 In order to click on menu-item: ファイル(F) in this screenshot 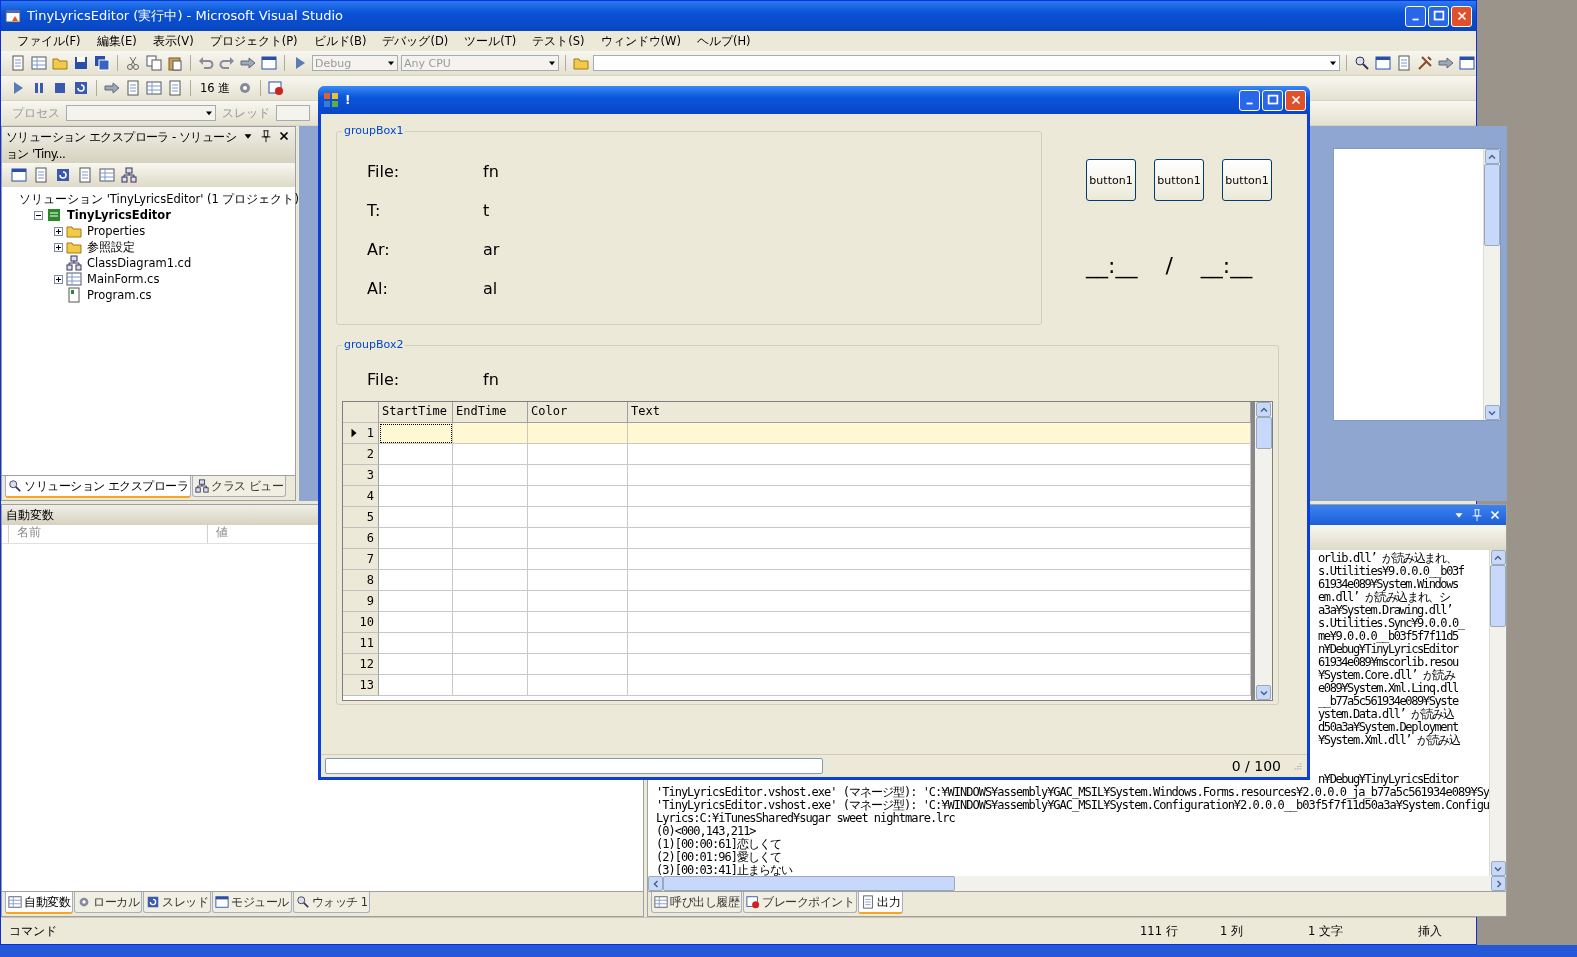, I will do `click(49, 41)`.